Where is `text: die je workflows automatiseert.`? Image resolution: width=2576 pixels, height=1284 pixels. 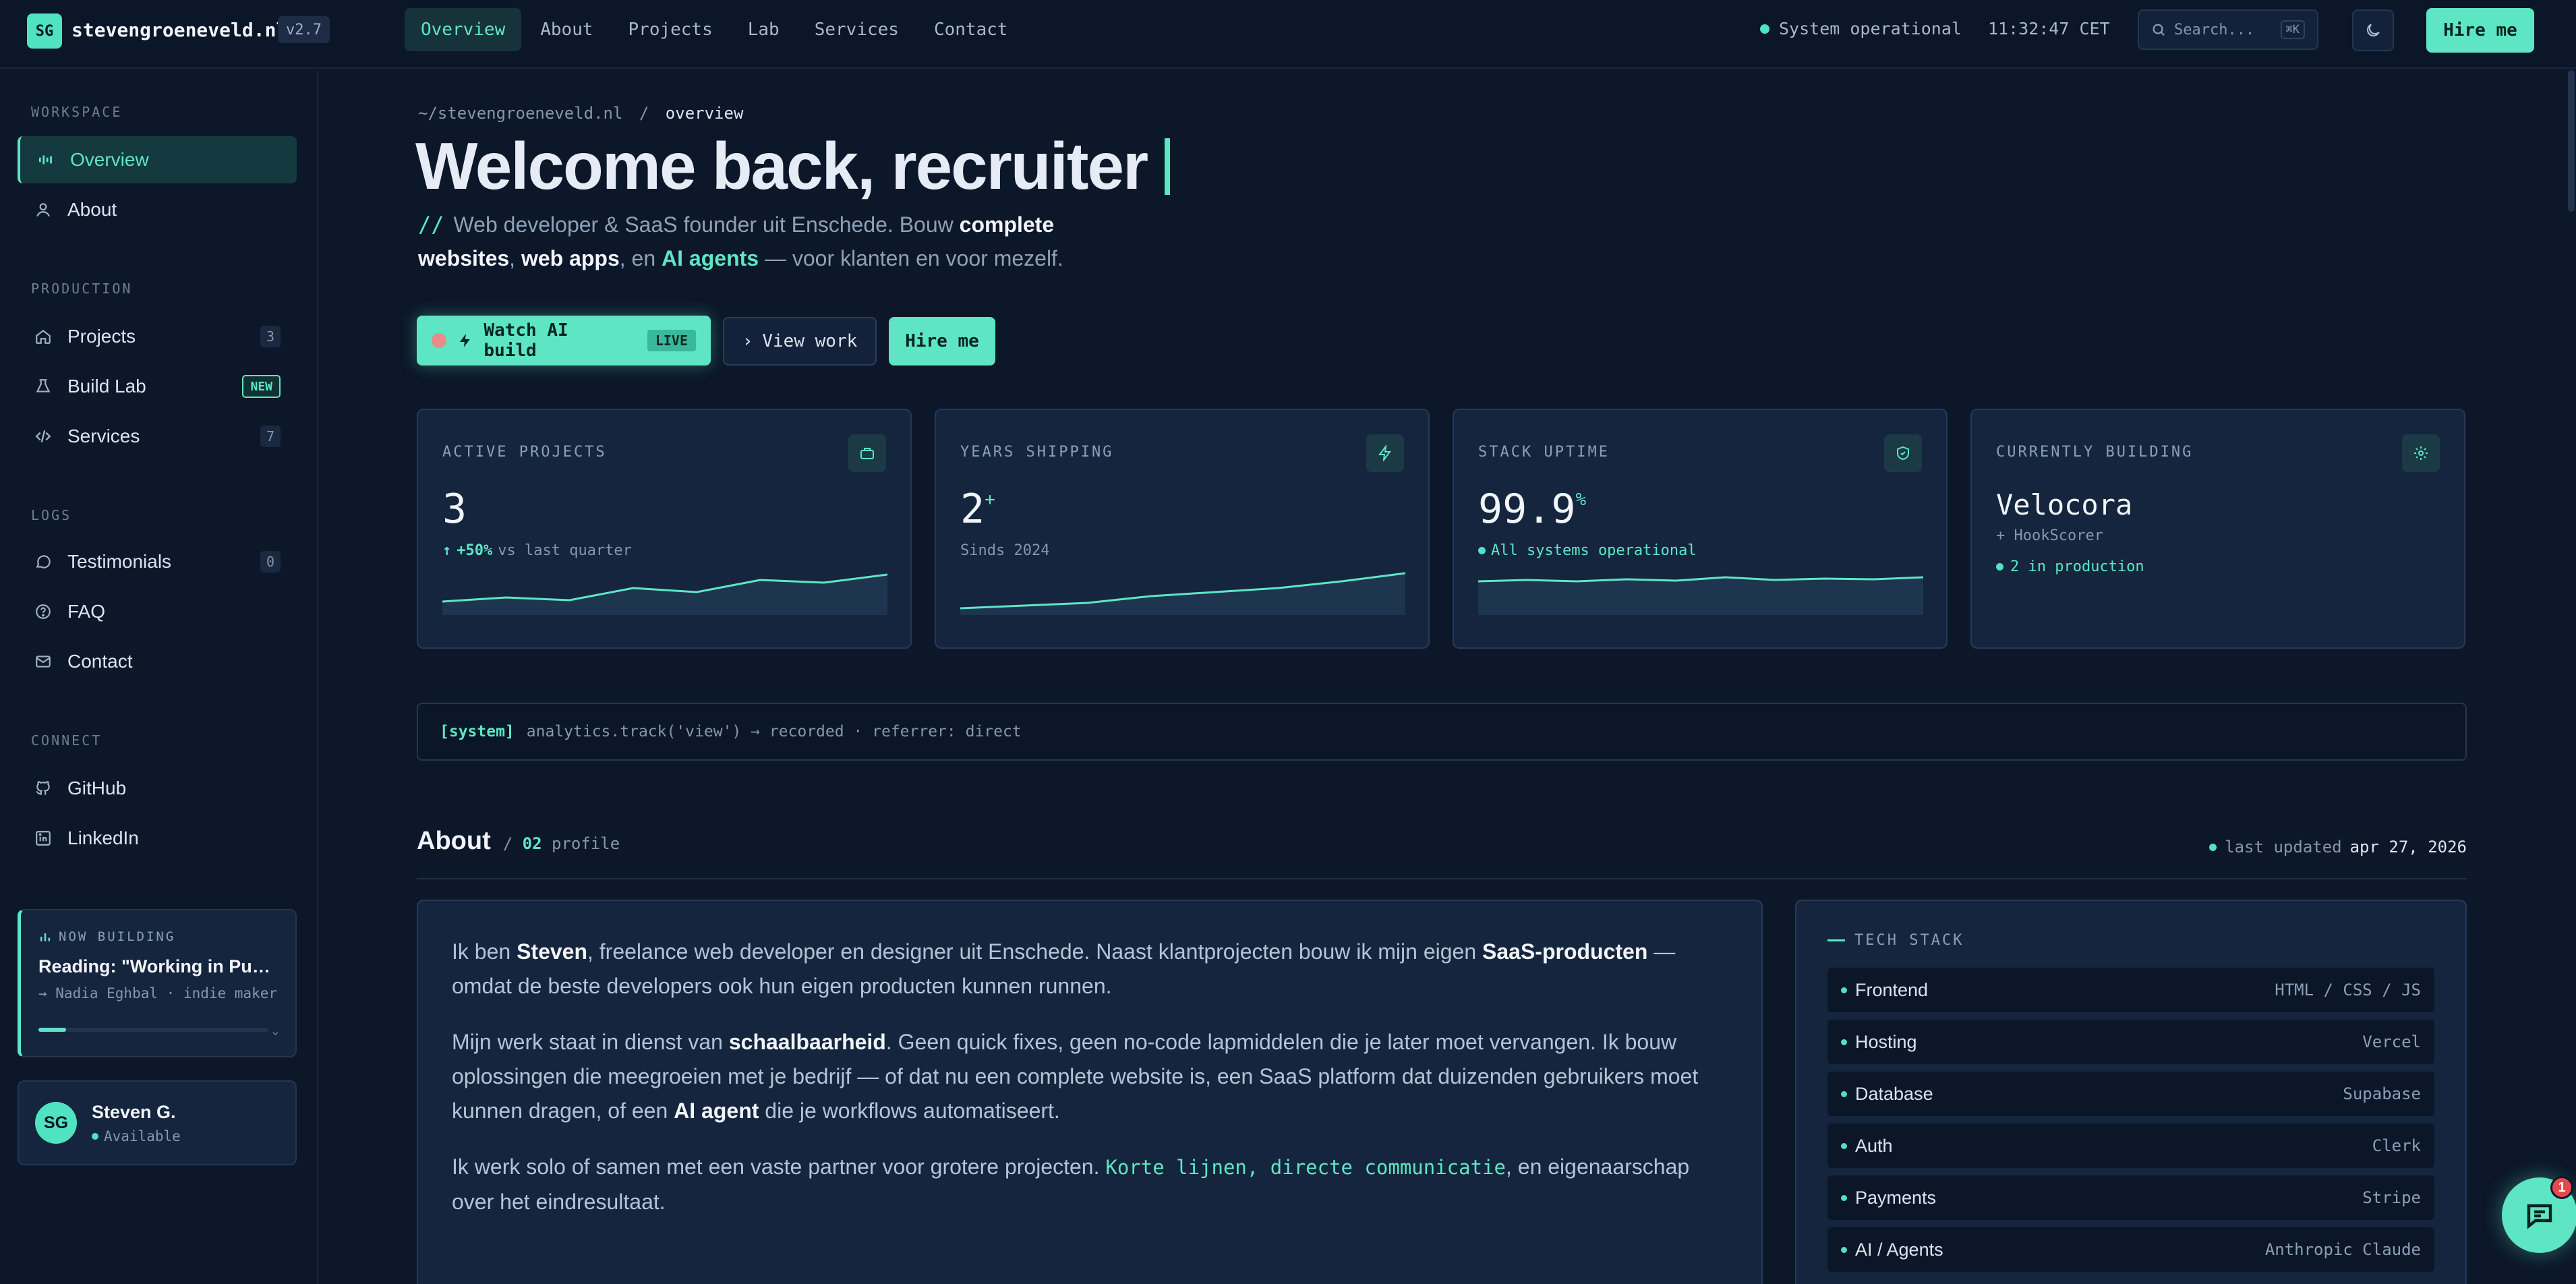 text: die je workflows automatiseert. is located at coordinates (909, 1111).